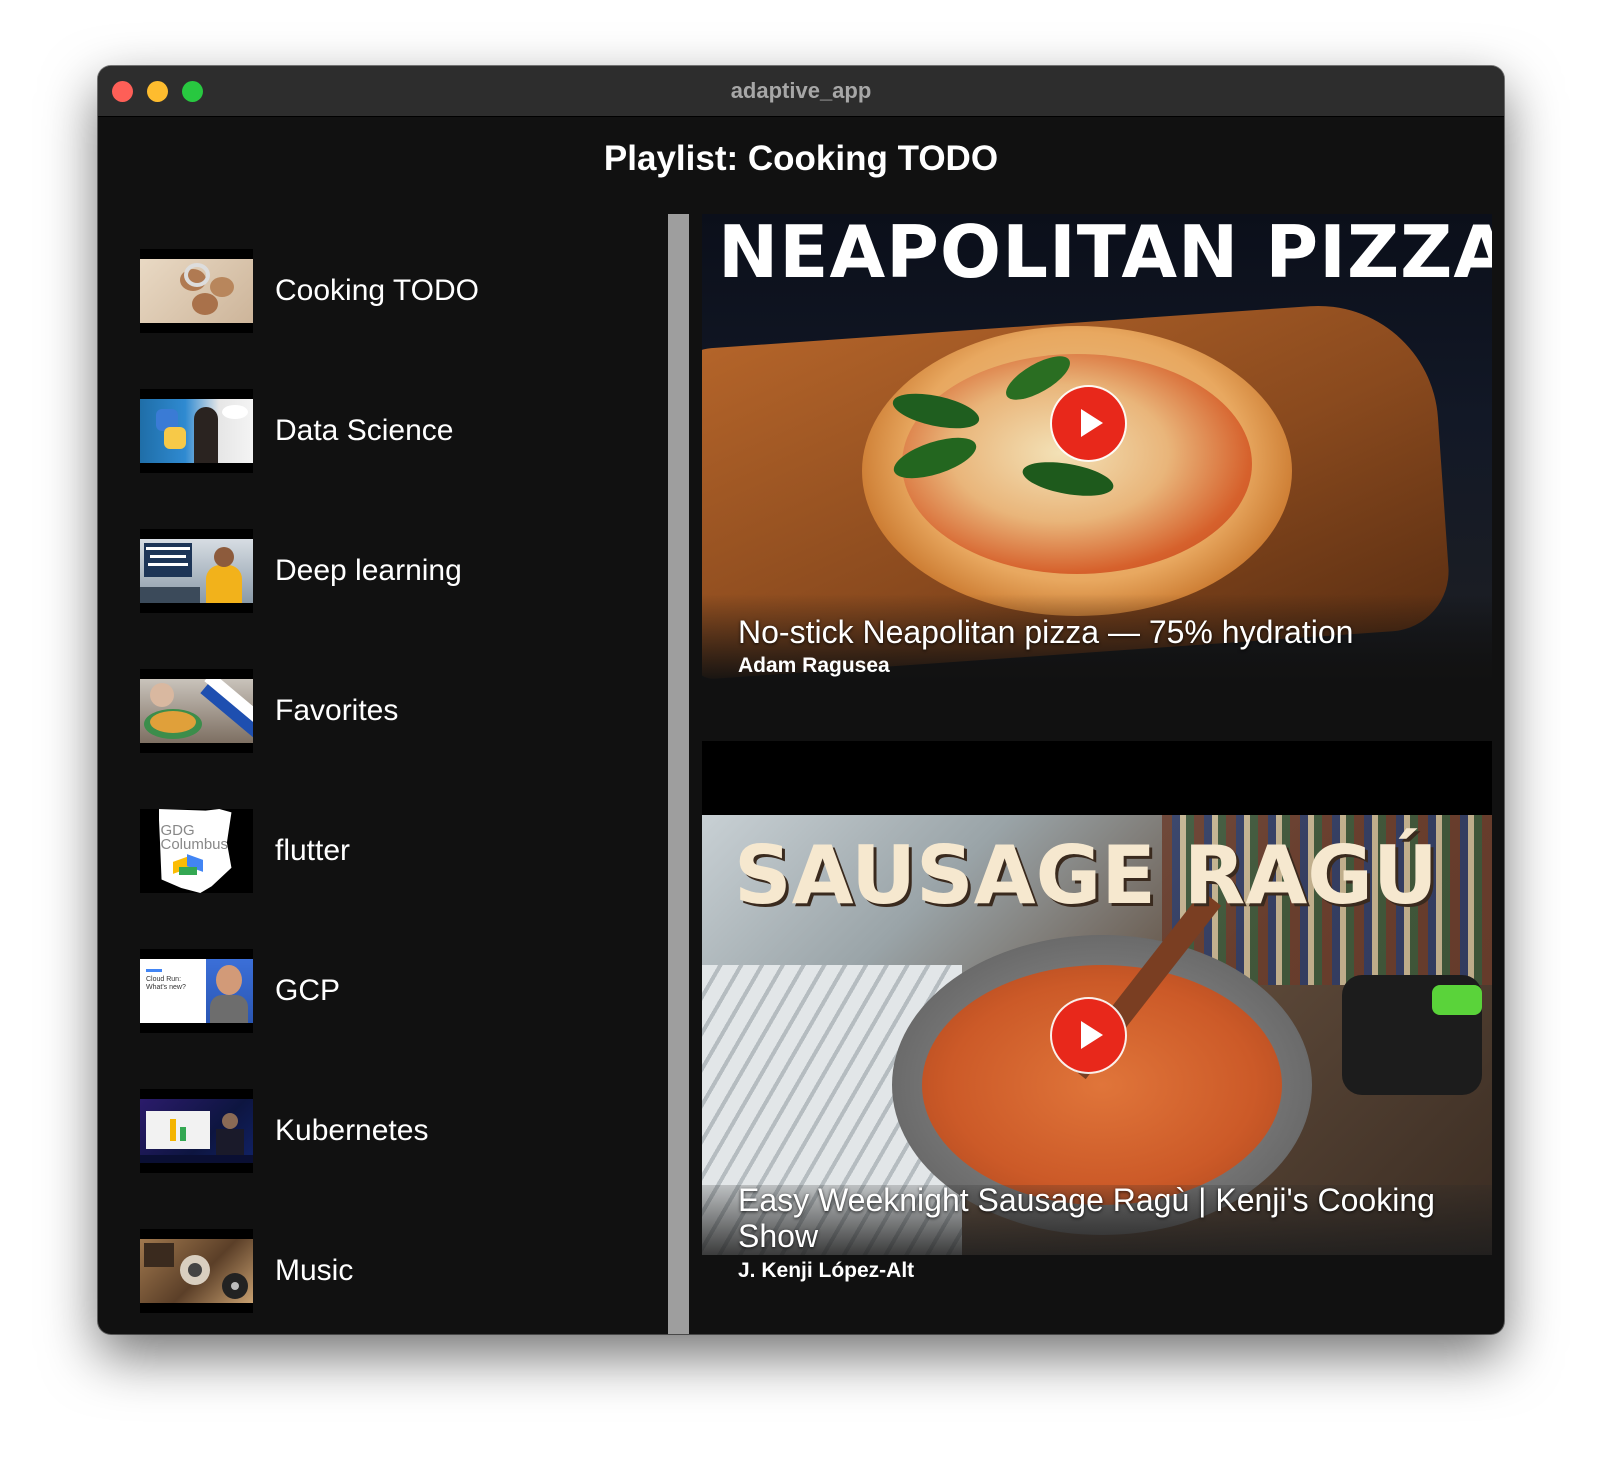 This screenshot has height=1461, width=1600. I want to click on letterbox-bar, so click(1097, 778).